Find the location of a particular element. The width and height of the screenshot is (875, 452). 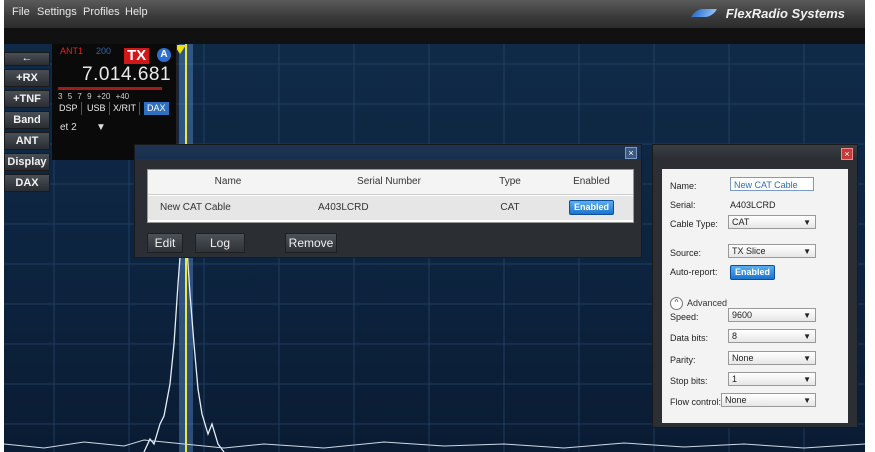

stop-bits-select: 1 ▼ is located at coordinates (772, 379).